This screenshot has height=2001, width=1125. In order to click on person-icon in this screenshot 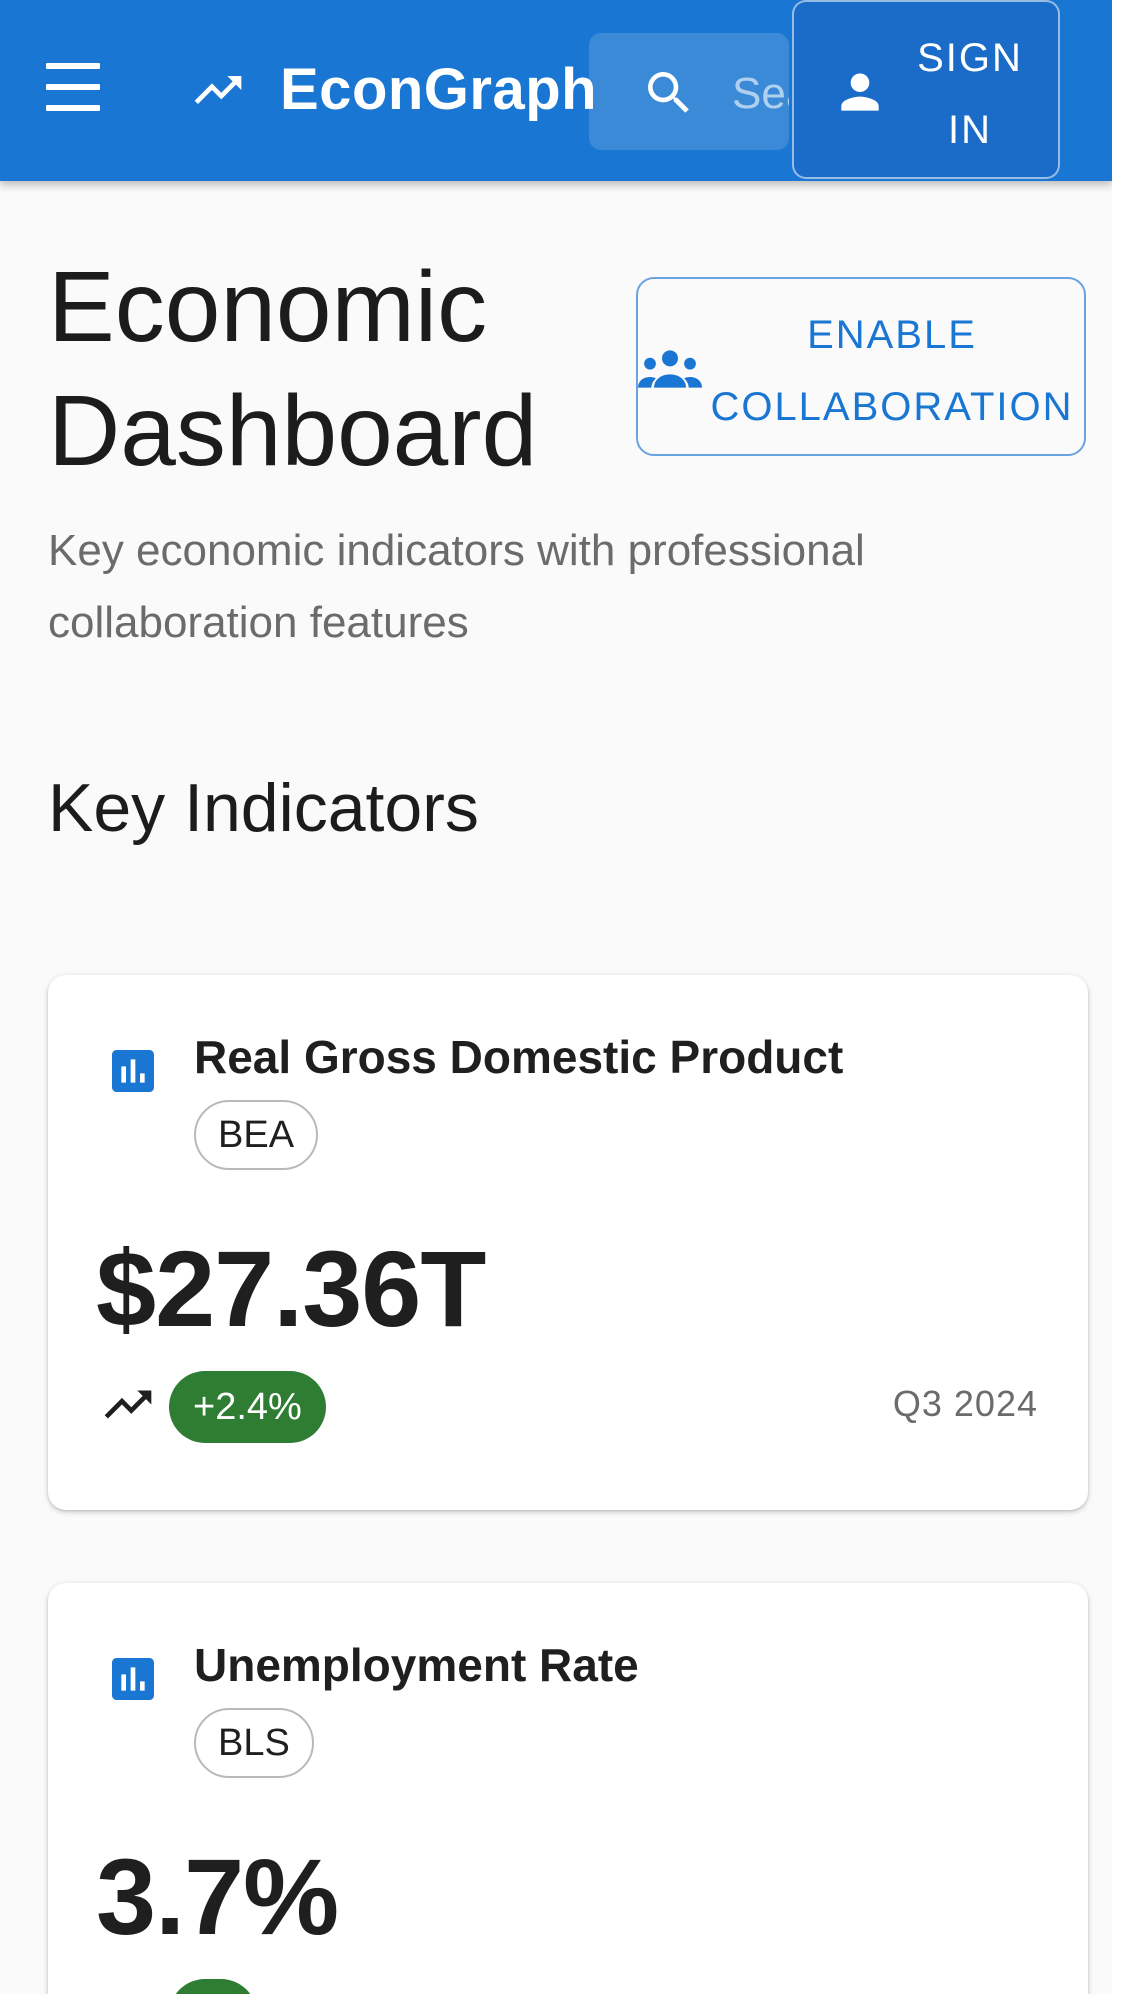, I will do `click(860, 92)`.